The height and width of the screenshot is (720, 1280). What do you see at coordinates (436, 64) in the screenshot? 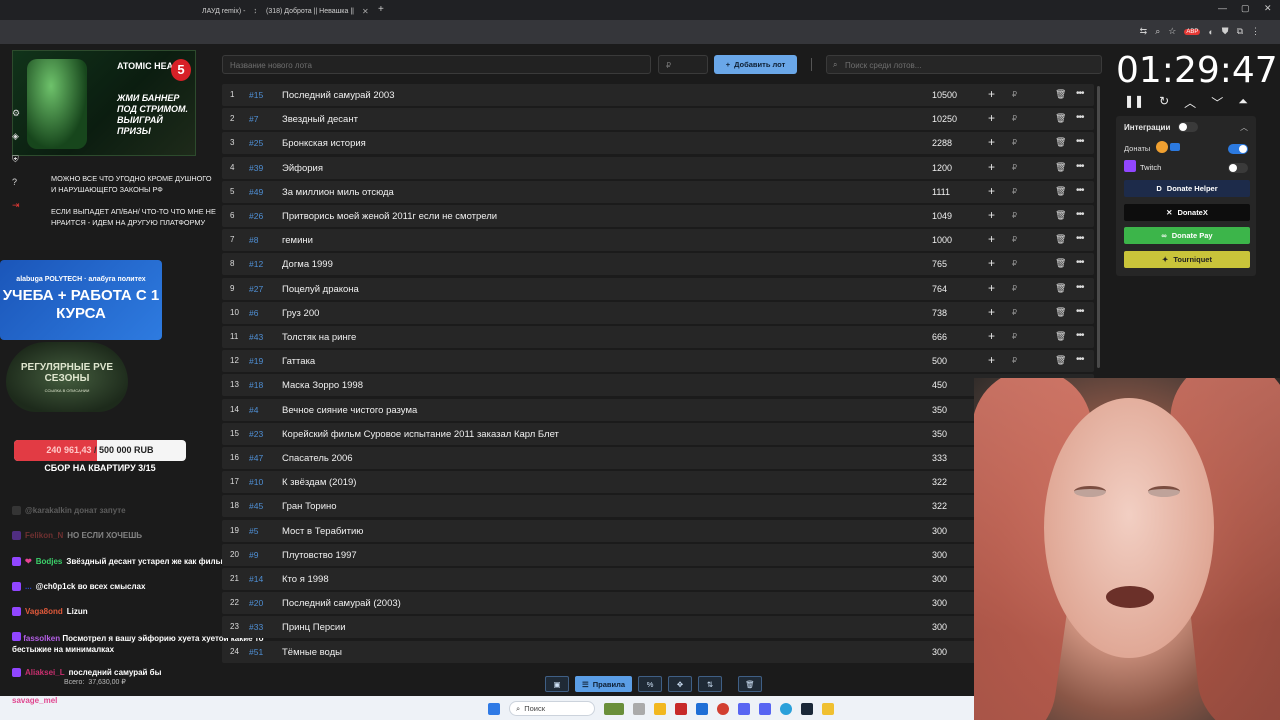
I see `lot-name-input: Название нового лота` at bounding box center [436, 64].